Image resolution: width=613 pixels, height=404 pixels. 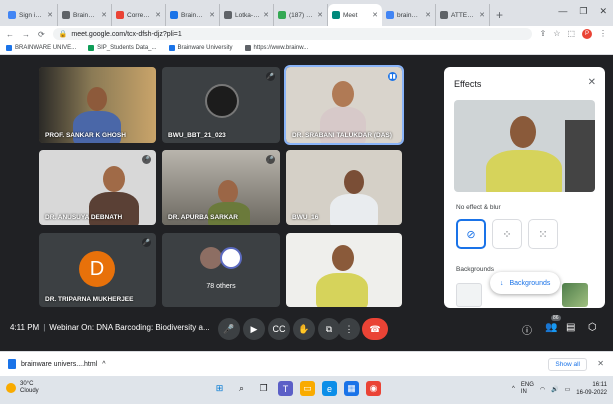 What do you see at coordinates (591, 389) in the screenshot?
I see `clock: 16:11 16-09-2022` at bounding box center [591, 389].